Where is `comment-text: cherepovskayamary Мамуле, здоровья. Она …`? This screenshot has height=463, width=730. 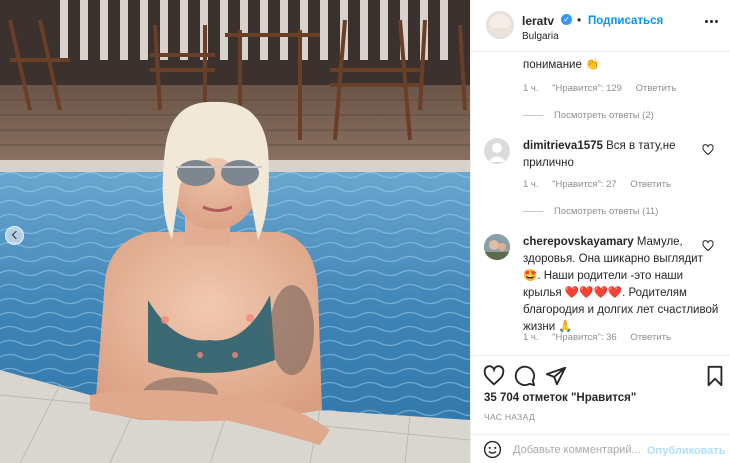 comment-text: cherepovskayamary Мамуле, здоровья. Она … is located at coordinates (621, 284).